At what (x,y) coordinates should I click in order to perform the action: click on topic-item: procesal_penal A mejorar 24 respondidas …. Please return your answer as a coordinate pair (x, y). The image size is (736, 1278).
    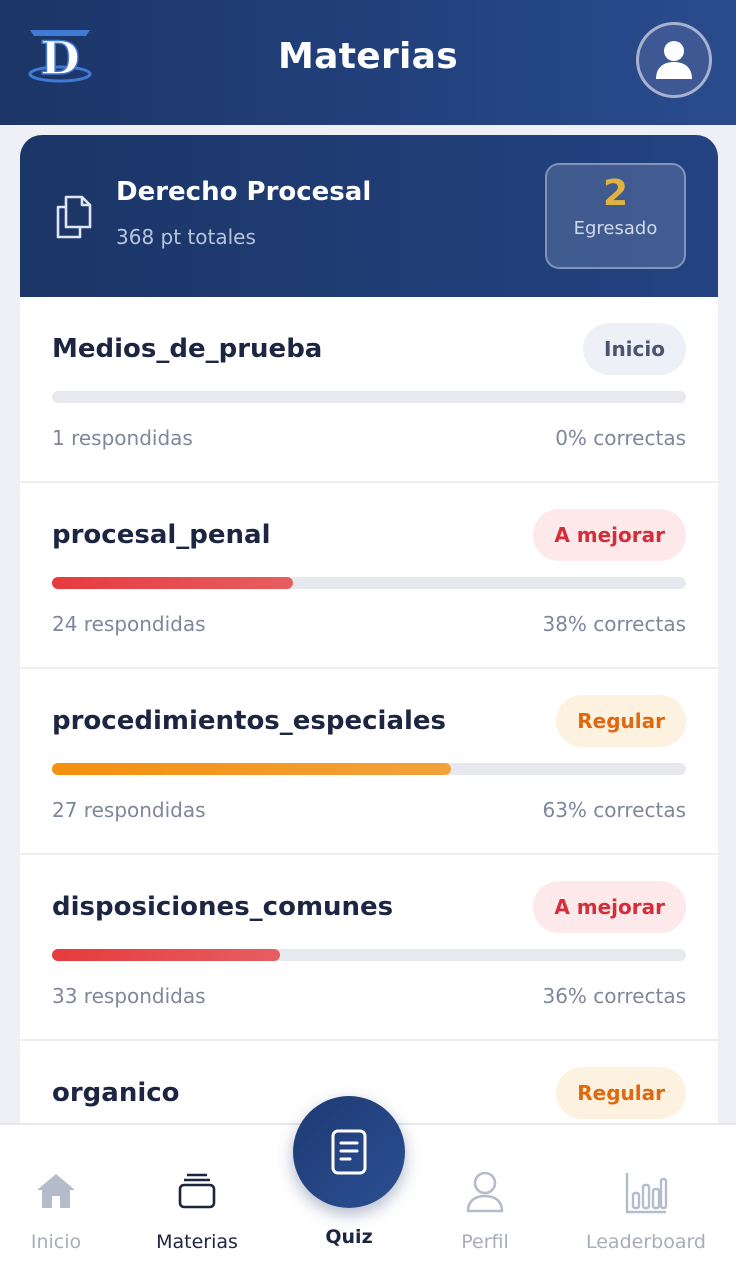
    Looking at the image, I should click on (369, 576).